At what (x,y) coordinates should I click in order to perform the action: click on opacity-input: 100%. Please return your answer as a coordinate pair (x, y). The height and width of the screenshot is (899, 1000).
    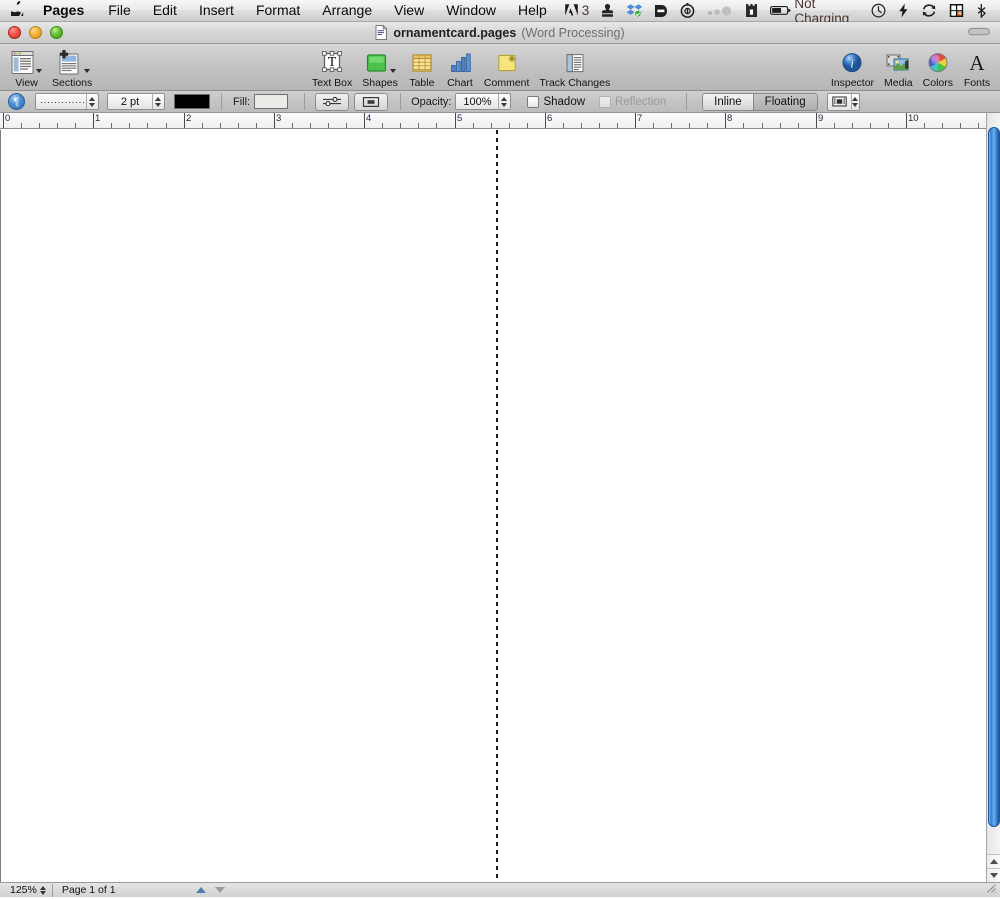
    Looking at the image, I should click on (483, 101).